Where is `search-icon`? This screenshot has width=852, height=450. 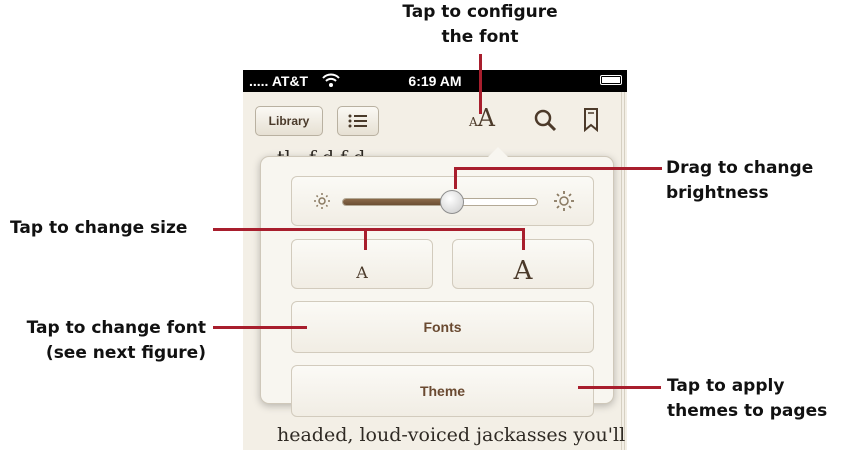 search-icon is located at coordinates (545, 120).